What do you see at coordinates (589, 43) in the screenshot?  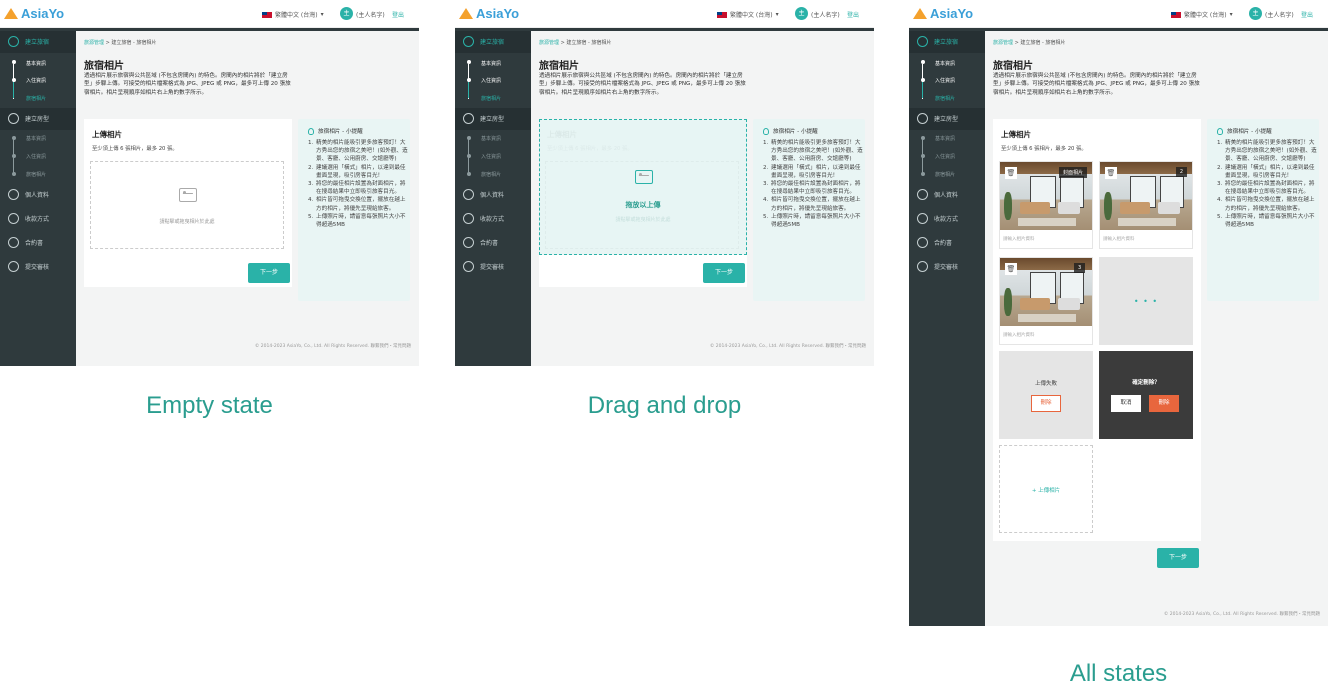 I see `breadcrumb-current: 建立旅宿 - 旅宿相片` at bounding box center [589, 43].